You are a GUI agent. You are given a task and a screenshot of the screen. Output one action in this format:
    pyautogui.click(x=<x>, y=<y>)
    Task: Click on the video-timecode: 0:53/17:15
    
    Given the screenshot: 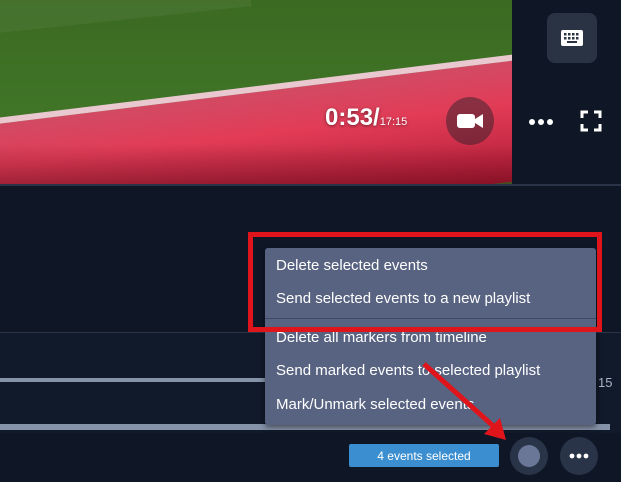 What is the action you would take?
    pyautogui.click(x=366, y=118)
    